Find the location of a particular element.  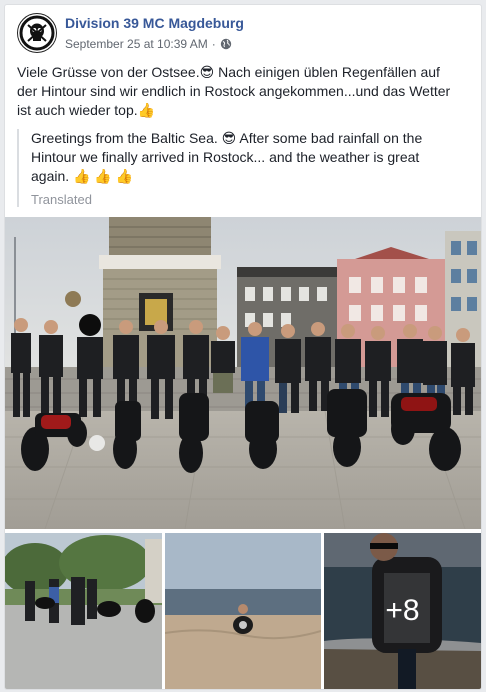

more-photos-count: +8 is located at coordinates (402, 610).